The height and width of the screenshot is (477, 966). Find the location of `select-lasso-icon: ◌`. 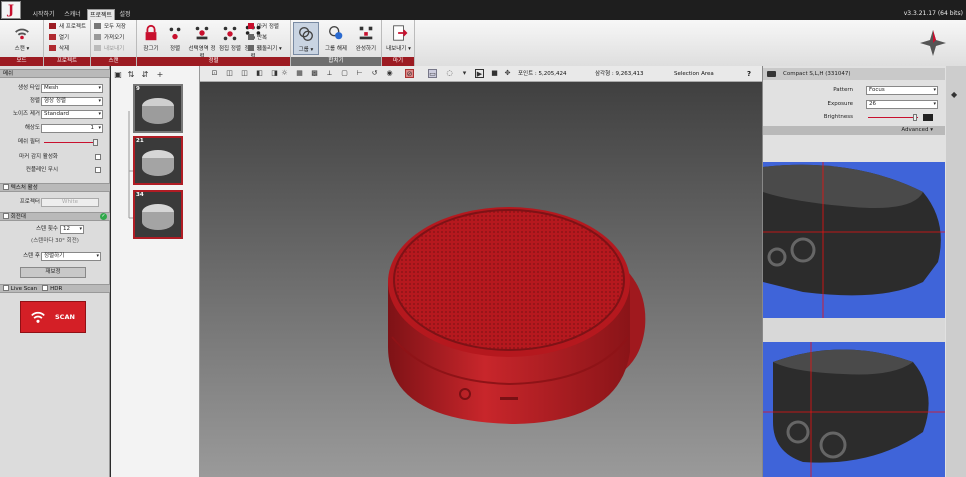

select-lasso-icon: ◌ is located at coordinates (449, 73).